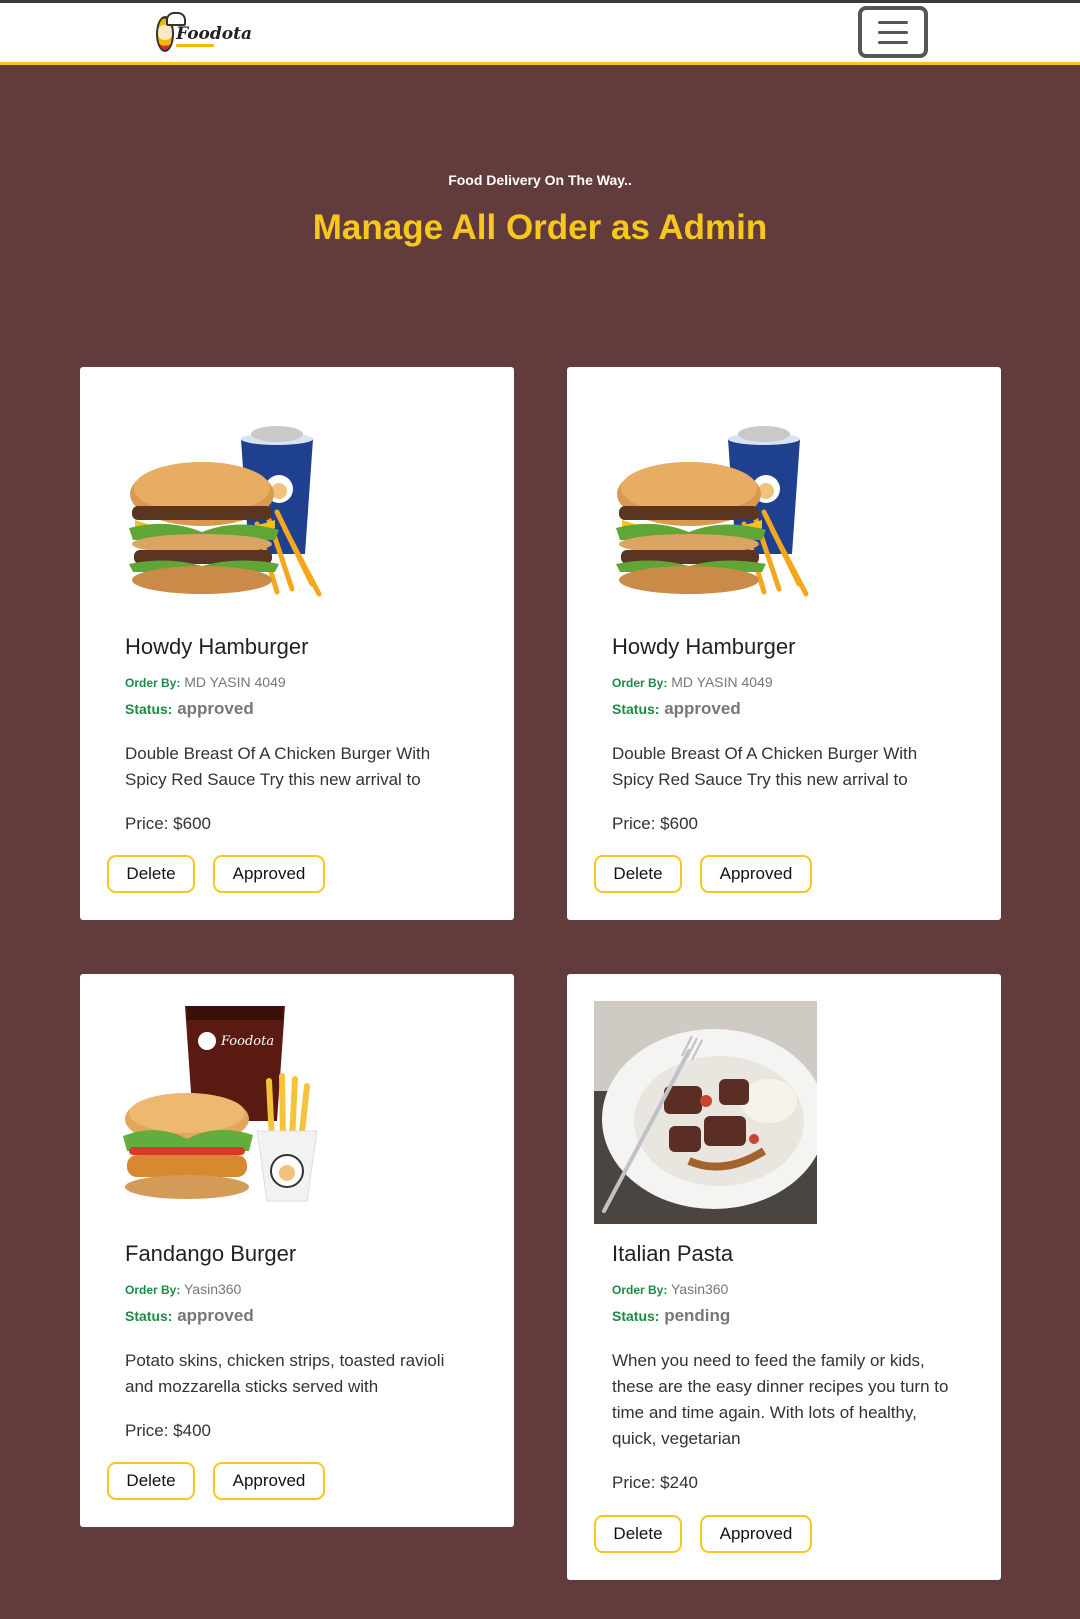 The height and width of the screenshot is (1619, 1080). What do you see at coordinates (673, 1253) in the screenshot?
I see `order-item-name: Italian Pasta` at bounding box center [673, 1253].